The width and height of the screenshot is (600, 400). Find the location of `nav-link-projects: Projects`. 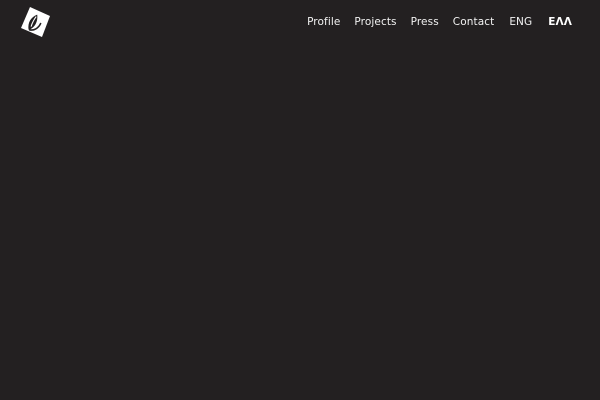

nav-link-projects: Projects is located at coordinates (375, 22).